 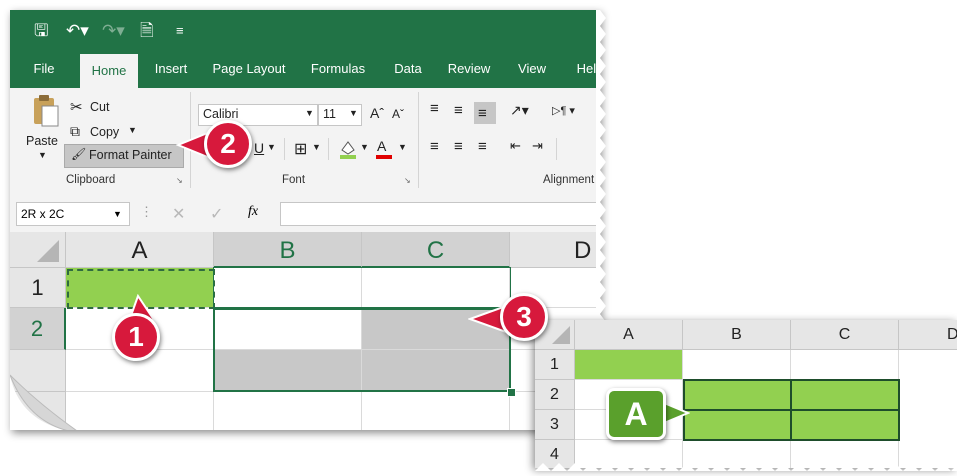 What do you see at coordinates (482, 146) in the screenshot?
I see `align-right-icon: ≡` at bounding box center [482, 146].